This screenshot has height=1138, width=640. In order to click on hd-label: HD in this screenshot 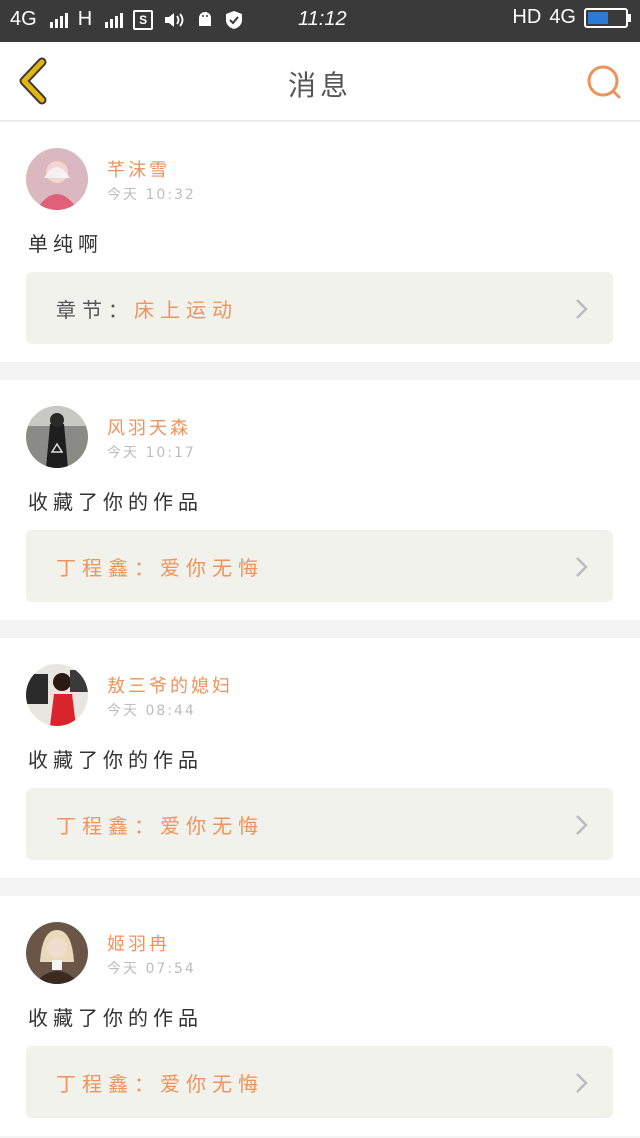, I will do `click(527, 17)`.